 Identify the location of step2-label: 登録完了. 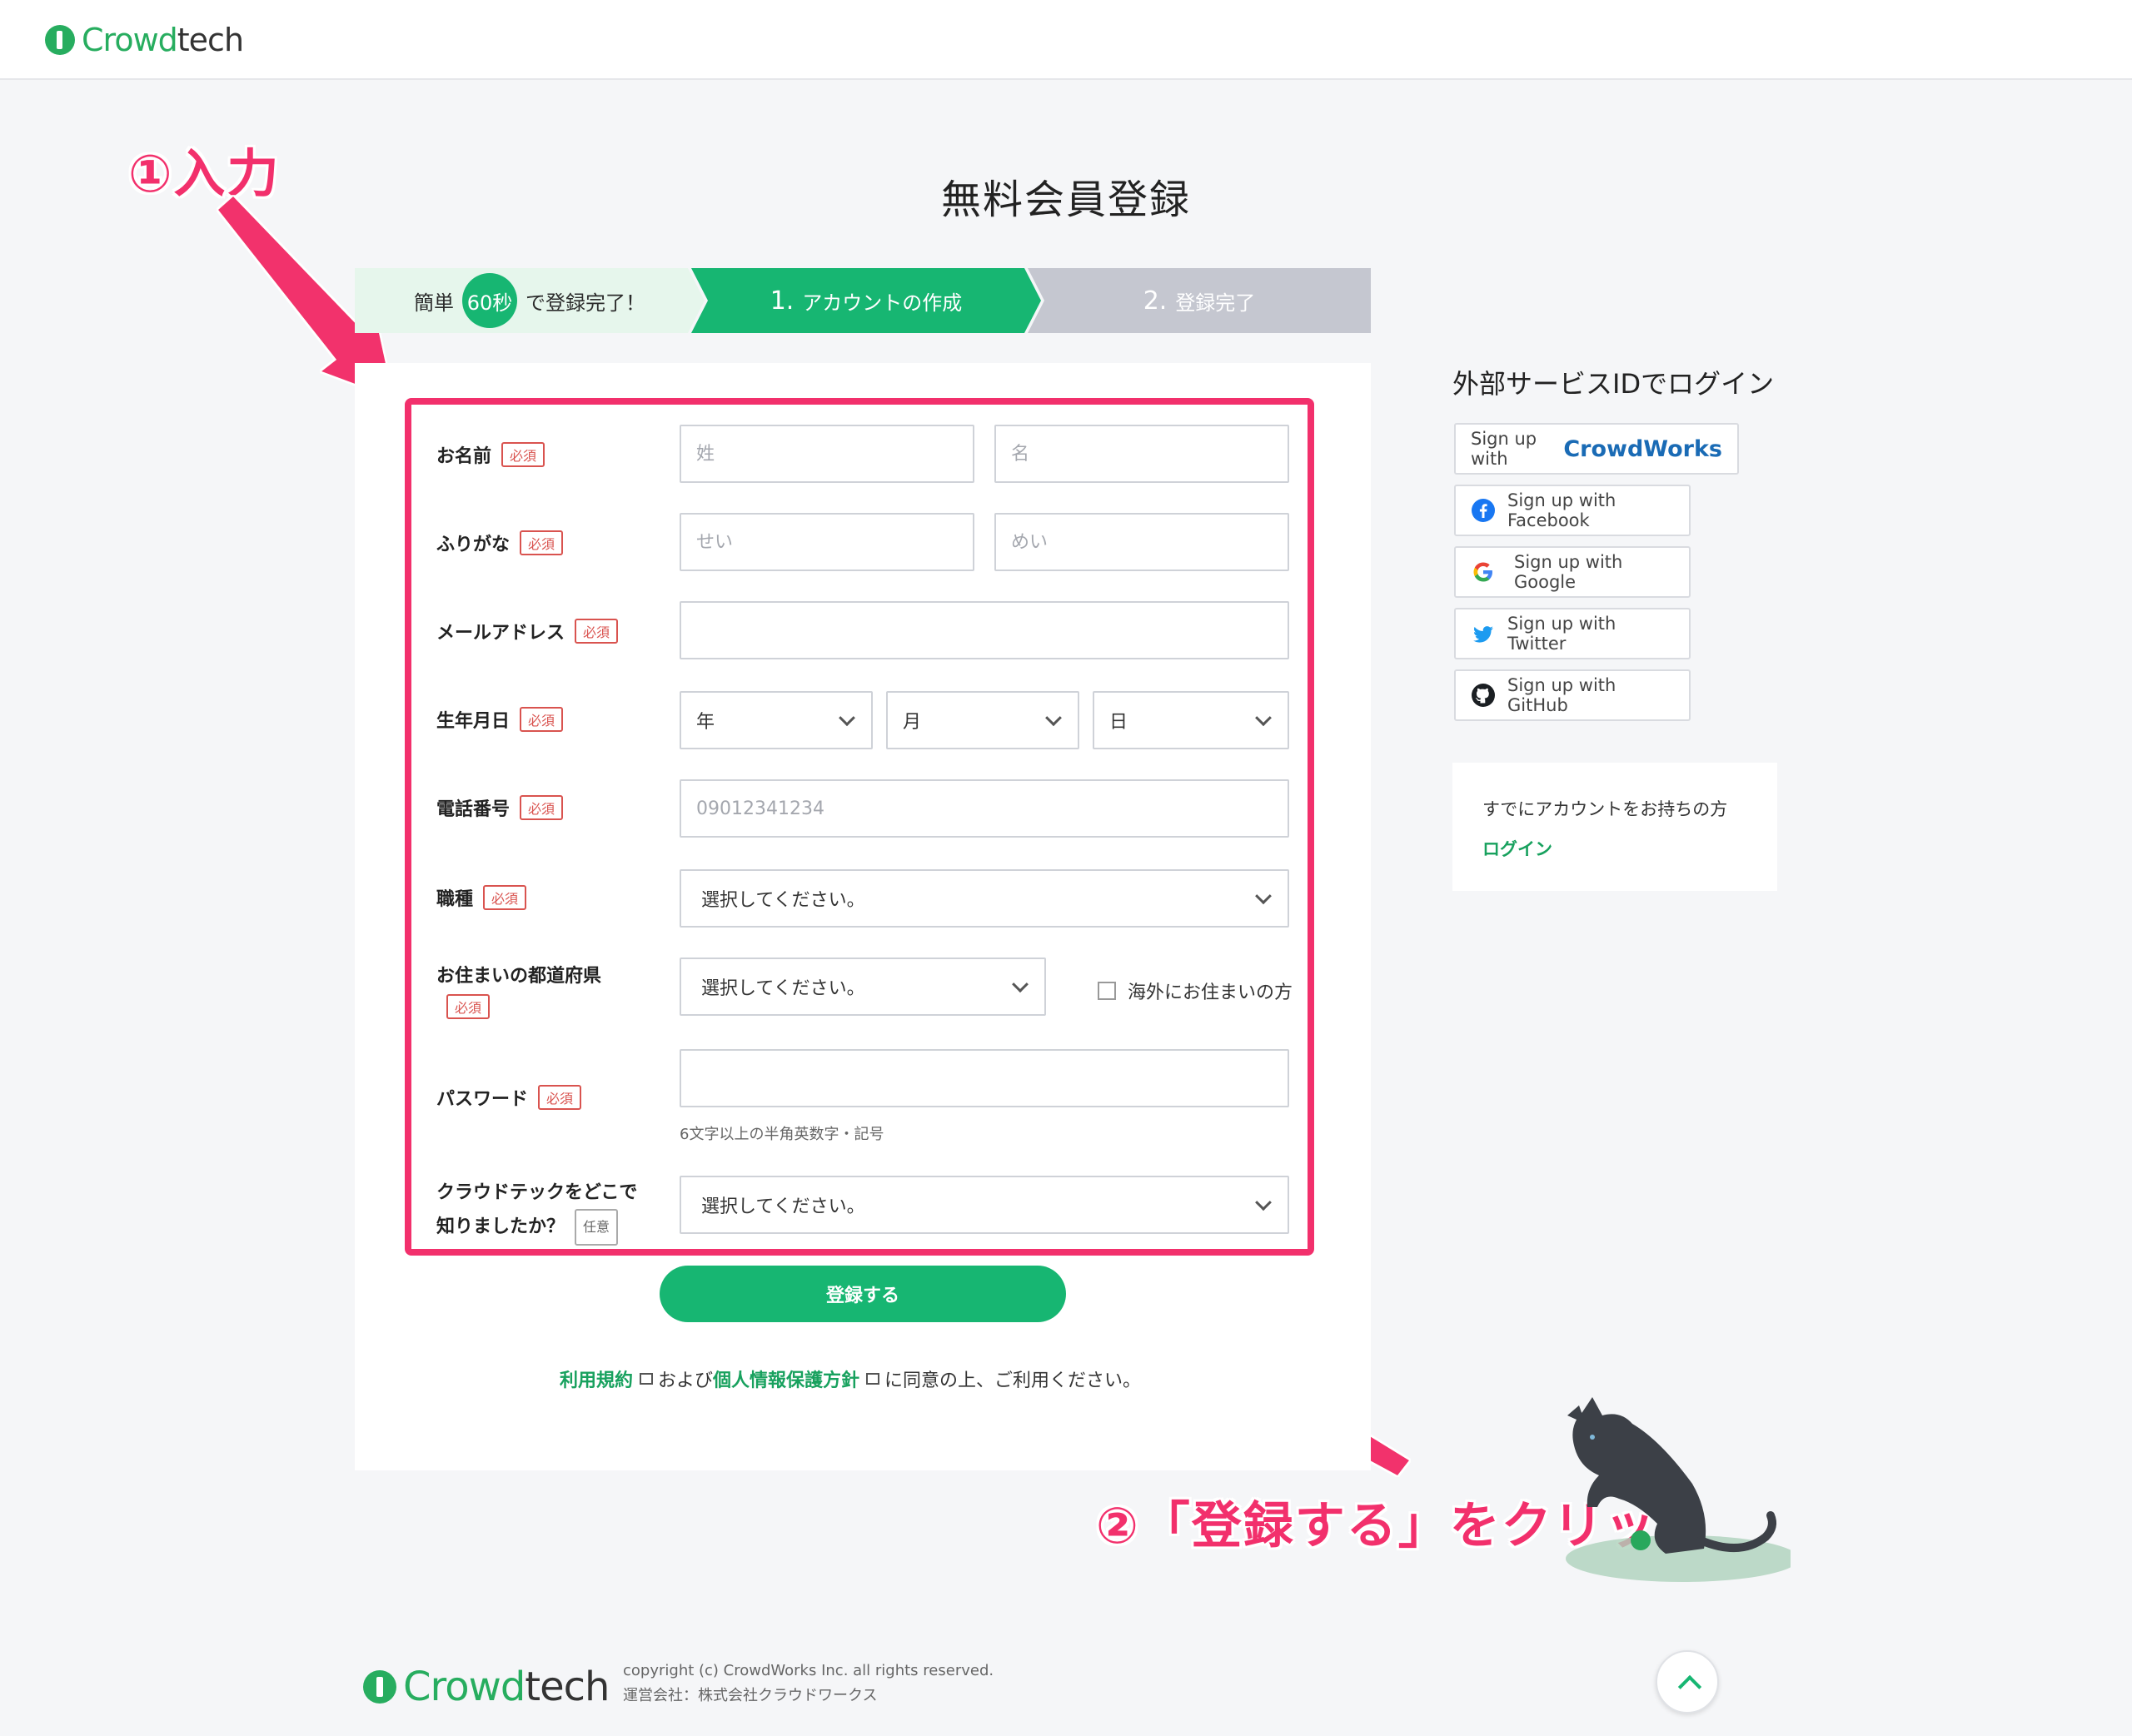
(1216, 303).